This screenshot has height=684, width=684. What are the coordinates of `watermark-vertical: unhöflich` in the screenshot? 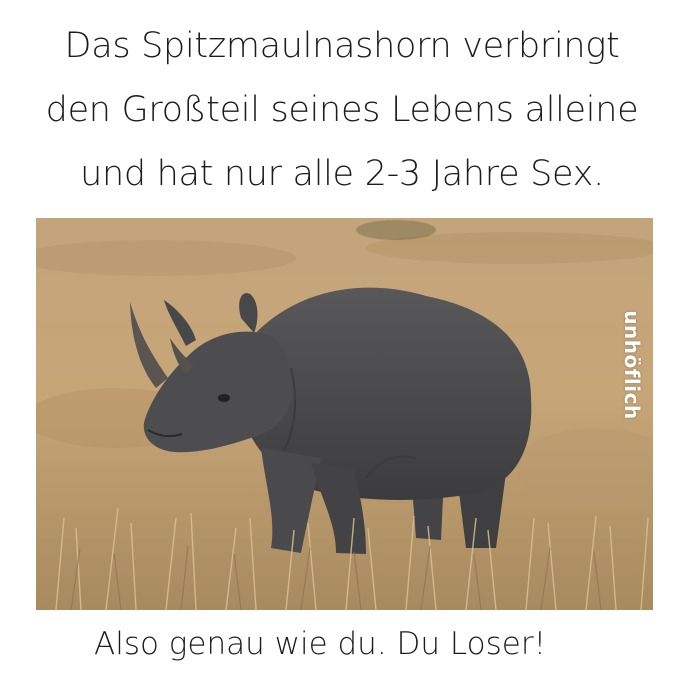 It's located at (632, 365).